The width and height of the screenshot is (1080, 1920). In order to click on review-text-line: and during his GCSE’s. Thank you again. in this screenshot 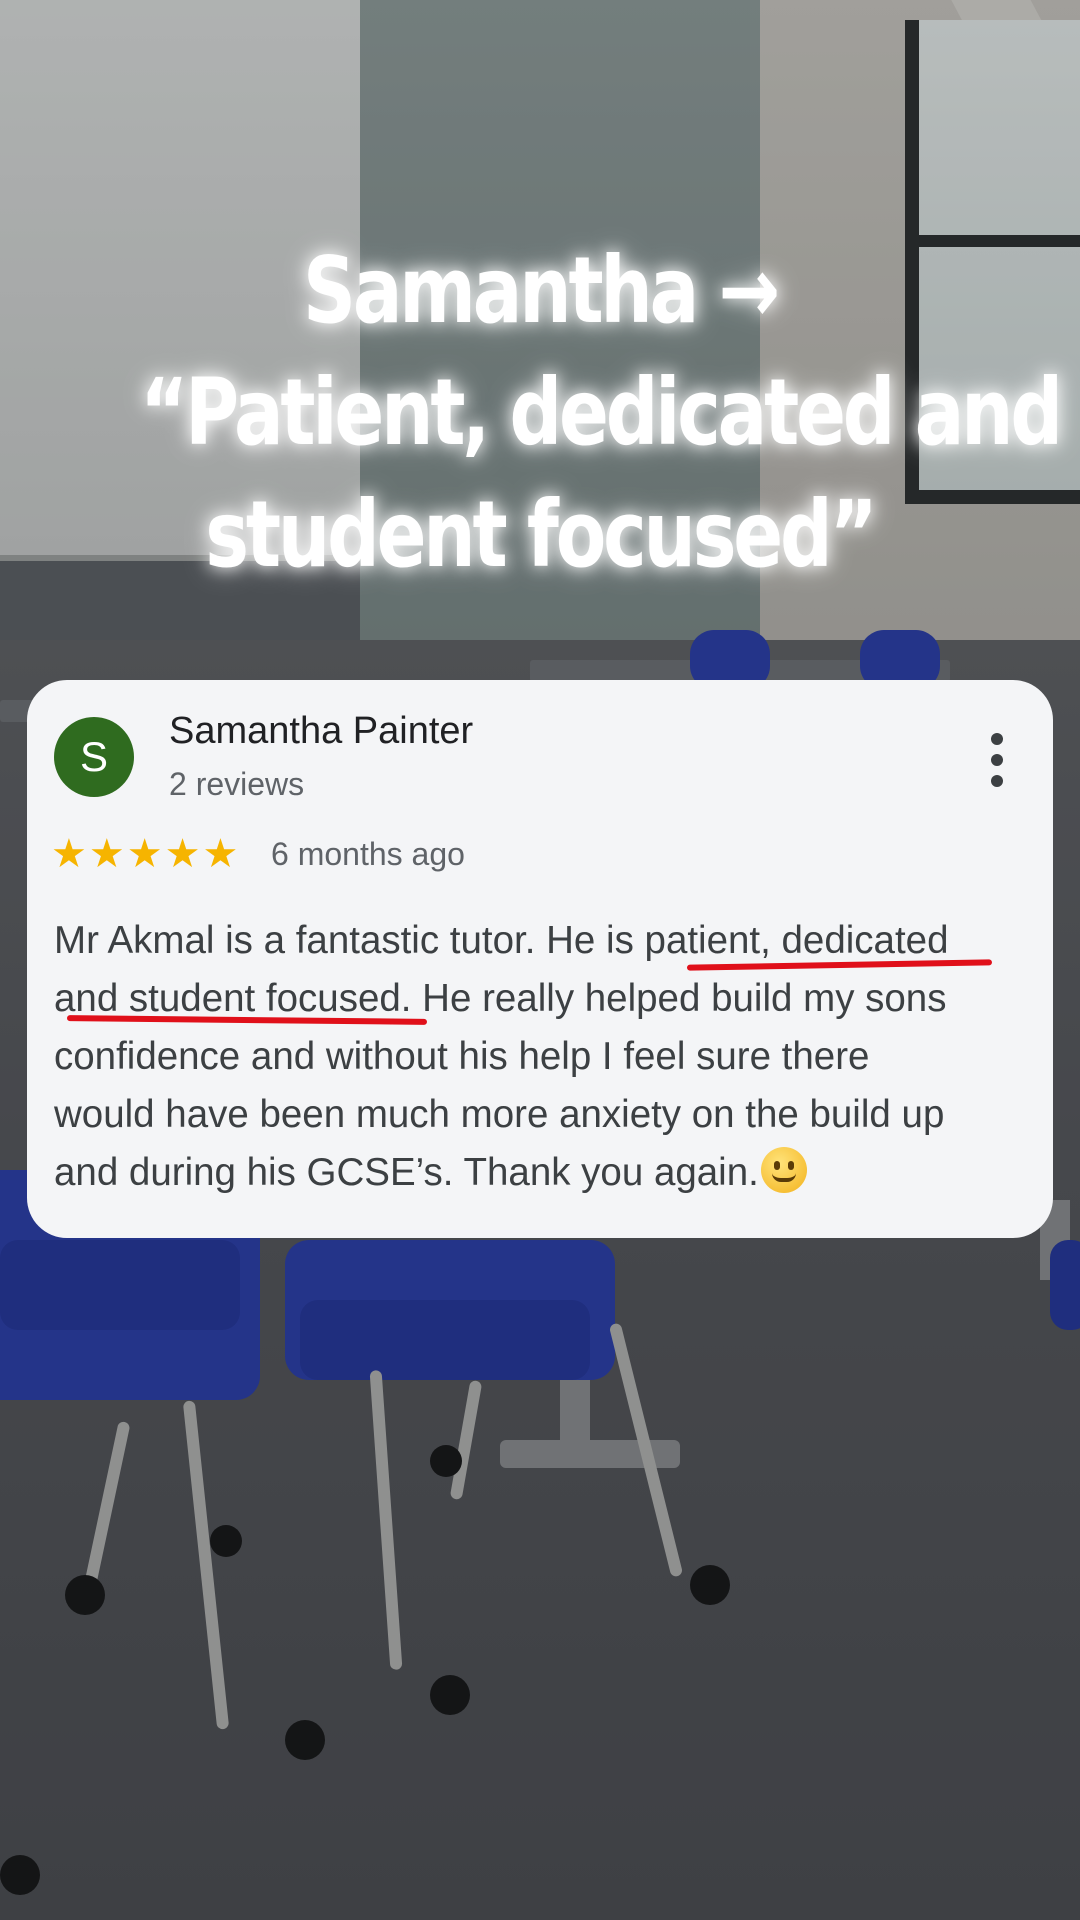, I will do `click(549, 1173)`.